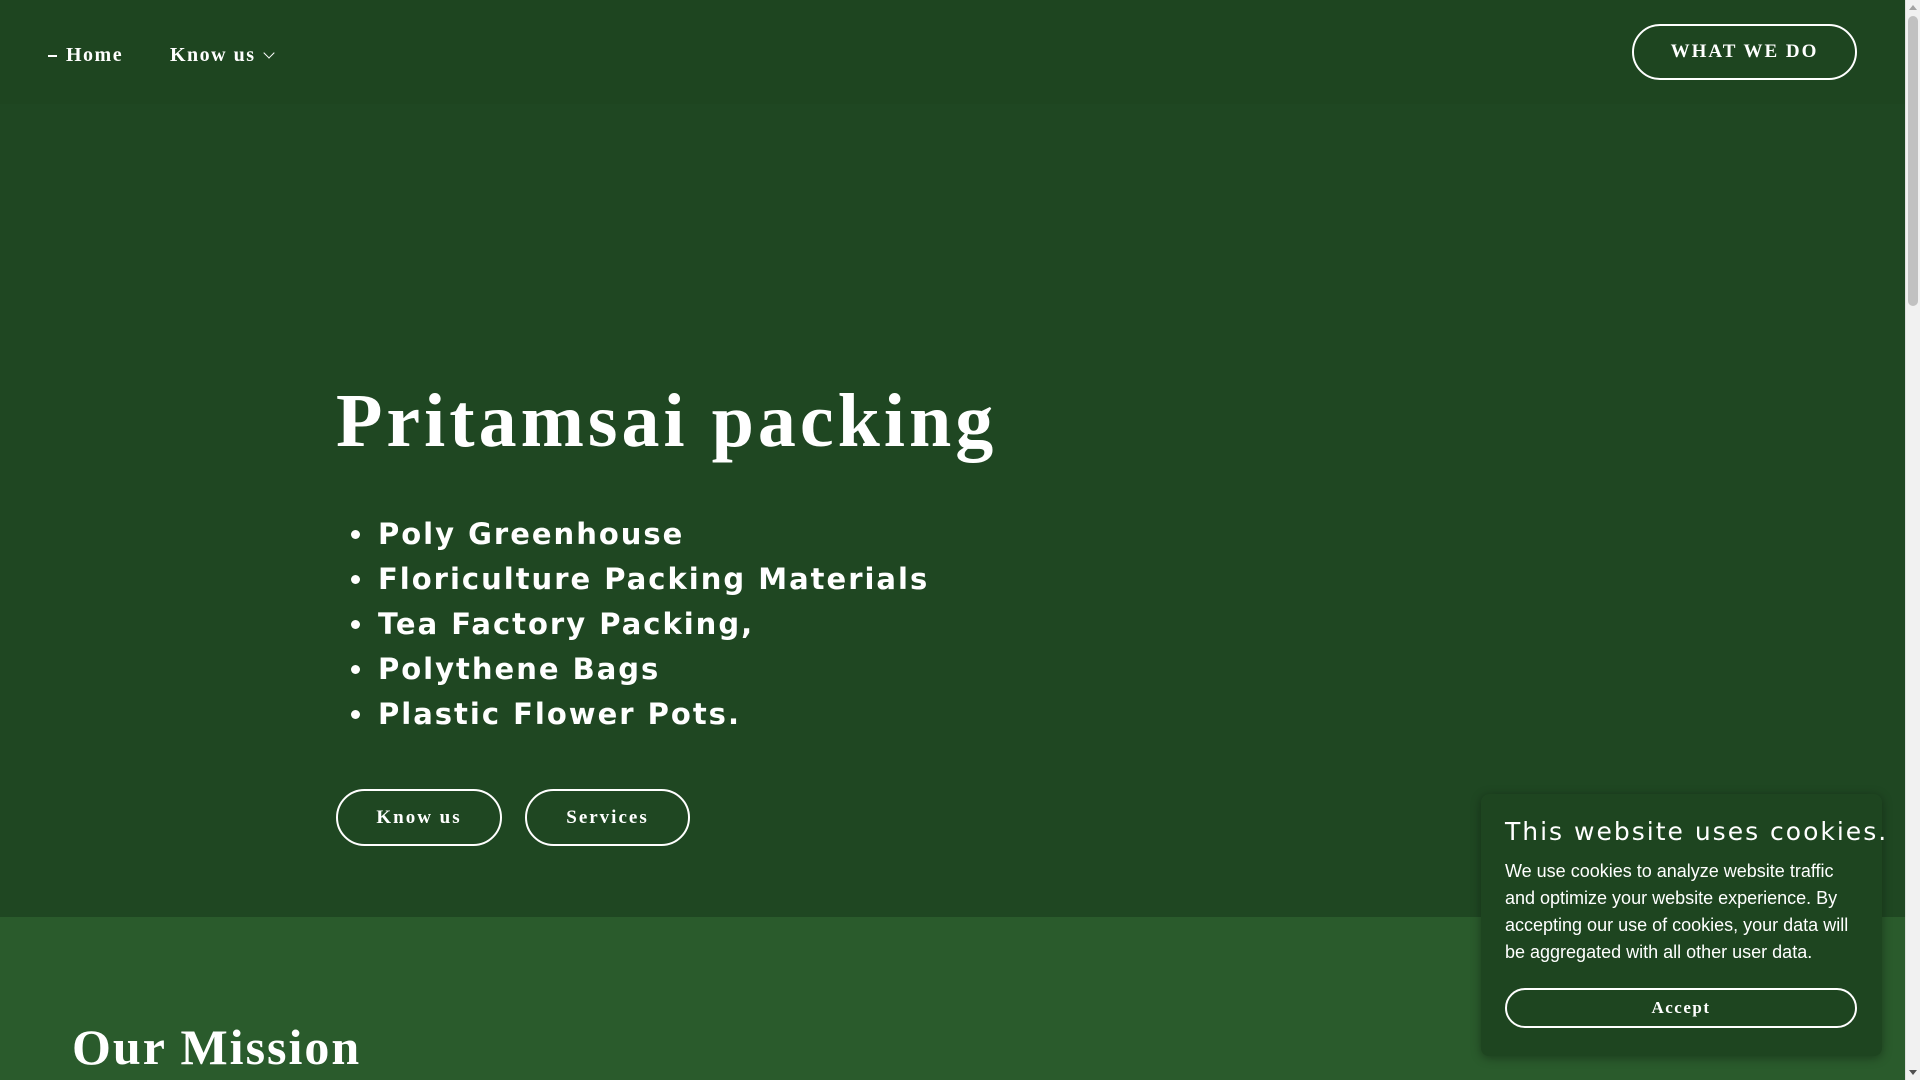 The width and height of the screenshot is (1920, 1080). What do you see at coordinates (1697, 831) in the screenshot?
I see `cookie-banner-title: This website uses cookies.` at bounding box center [1697, 831].